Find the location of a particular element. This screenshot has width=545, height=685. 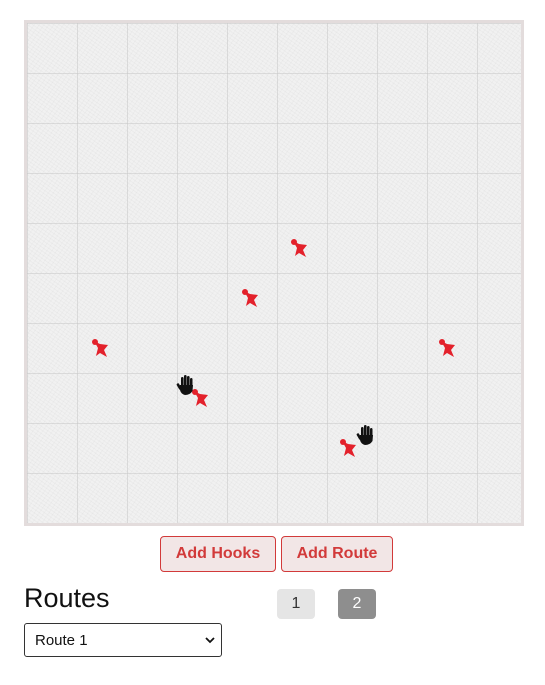

hold-2-shape is located at coordinates (250, 298).